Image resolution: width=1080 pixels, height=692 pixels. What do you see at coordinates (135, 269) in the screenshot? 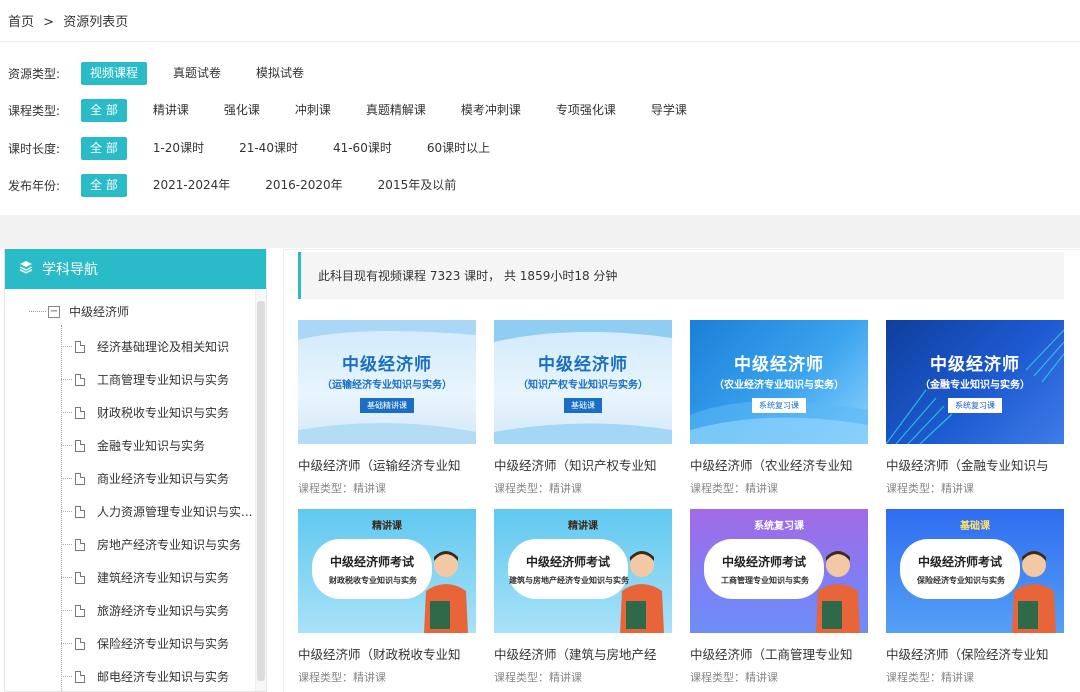
I see `subject-navigation-header: 学科导航` at bounding box center [135, 269].